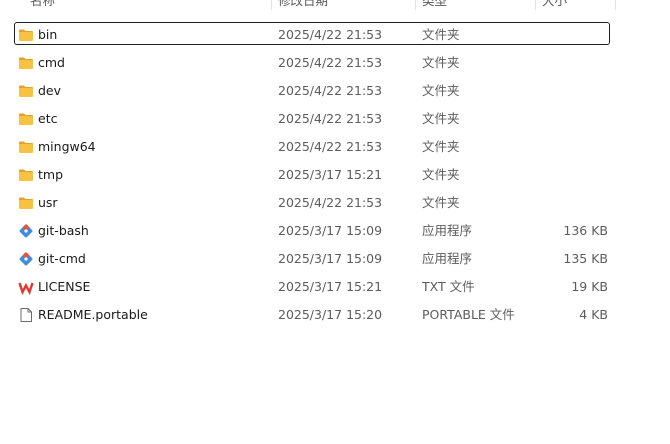 The image size is (670, 444). I want to click on file-name: git-bash, so click(63, 230).